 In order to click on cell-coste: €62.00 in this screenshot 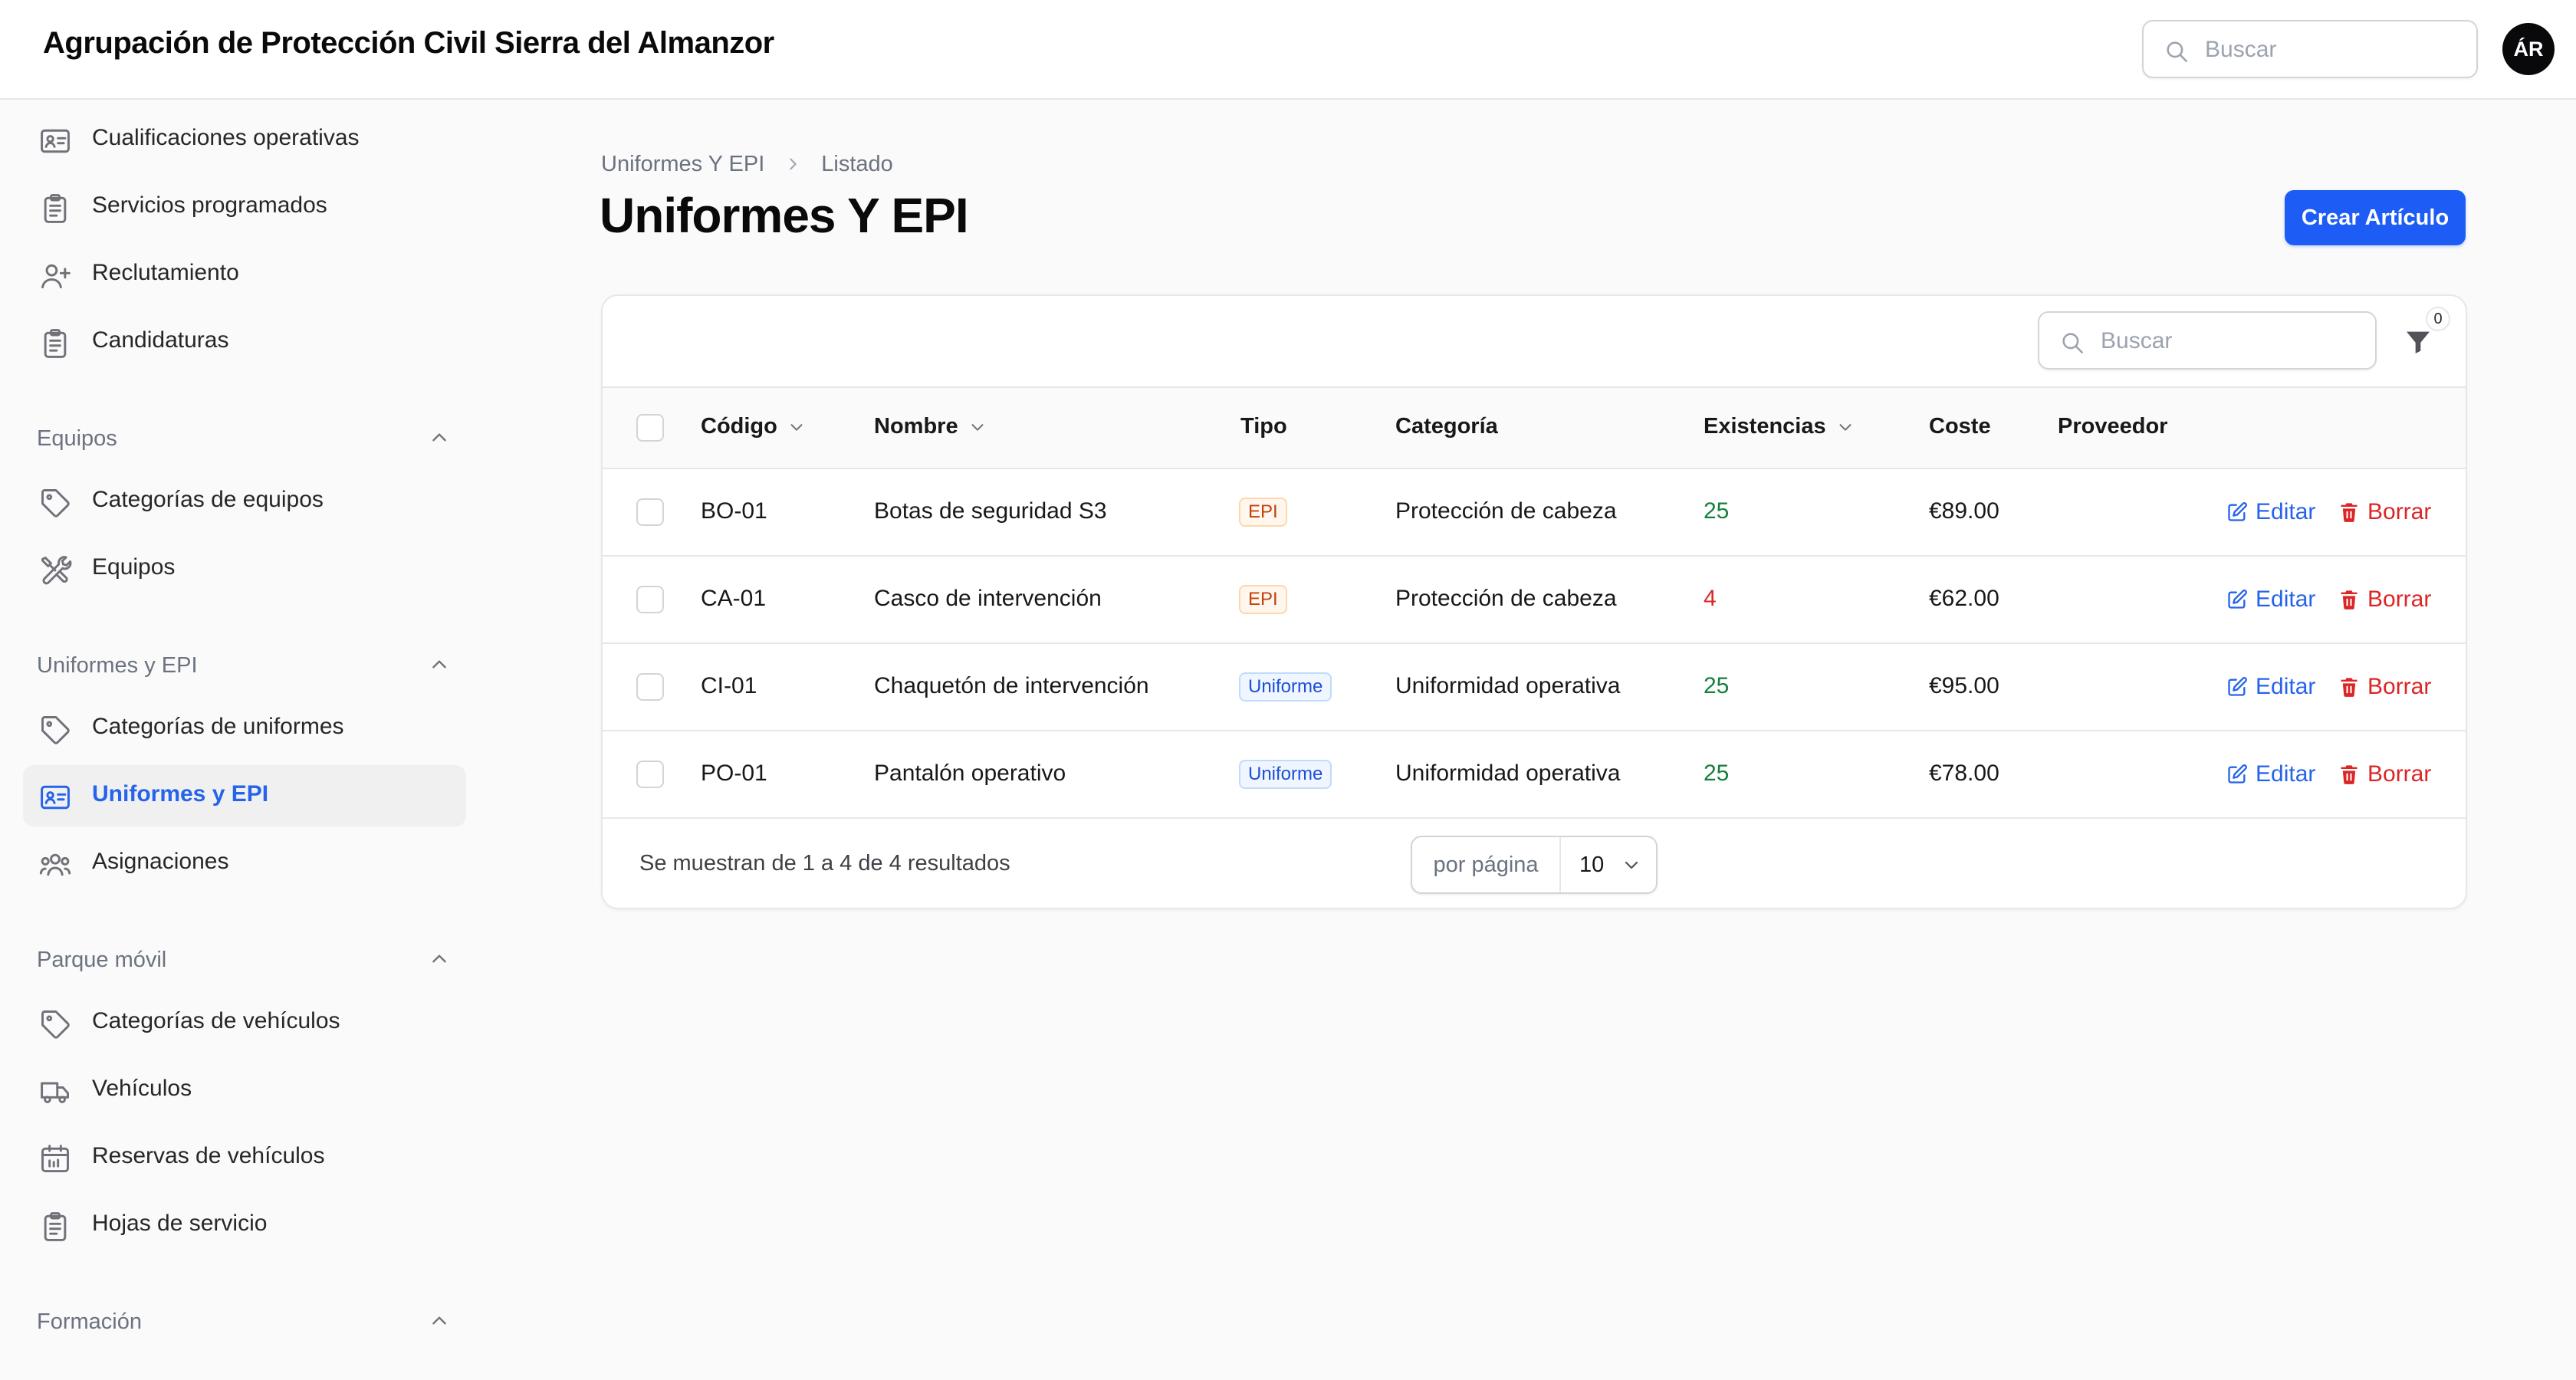, I will do `click(1964, 598)`.